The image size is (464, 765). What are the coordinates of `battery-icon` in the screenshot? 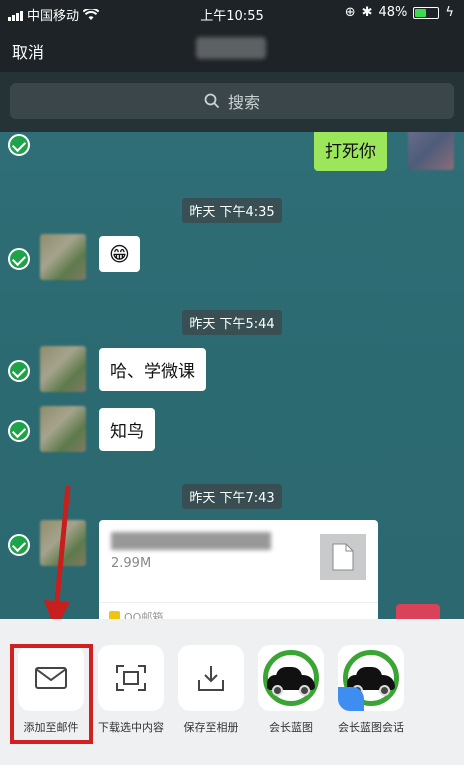 It's located at (426, 12).